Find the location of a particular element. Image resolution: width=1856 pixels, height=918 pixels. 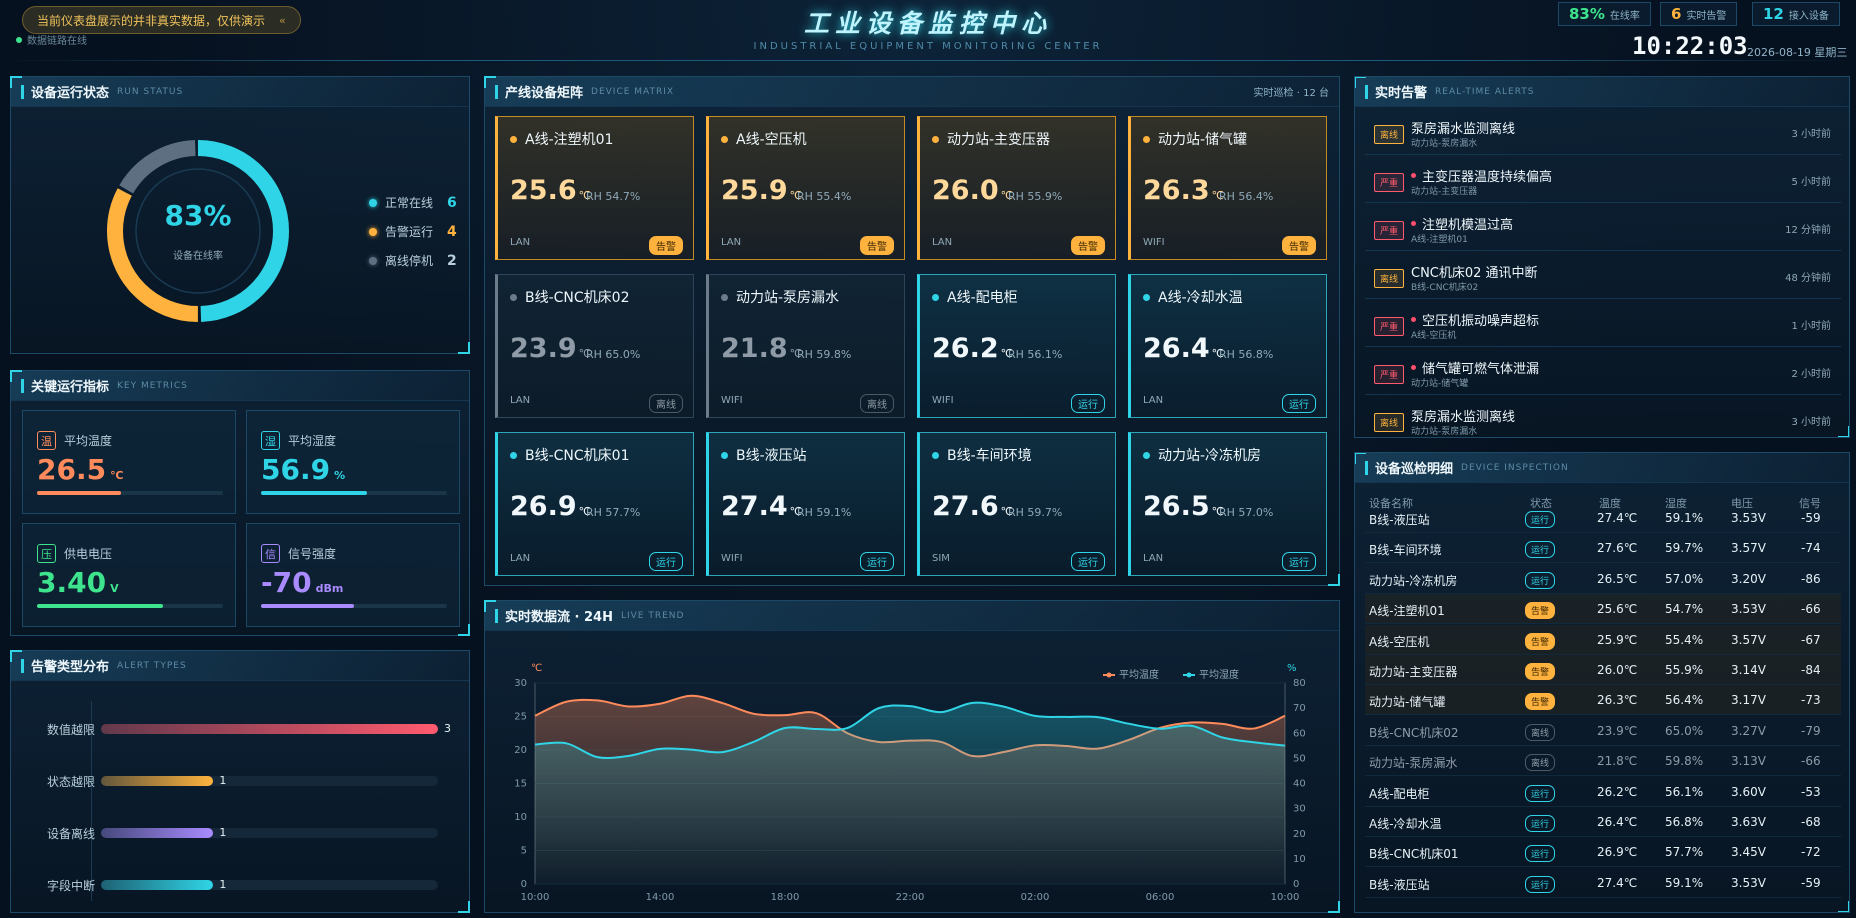

device-card: 动力站-主变压器 26.0 ℃ RH 55.9% LAN 告警 is located at coordinates (1016, 188).